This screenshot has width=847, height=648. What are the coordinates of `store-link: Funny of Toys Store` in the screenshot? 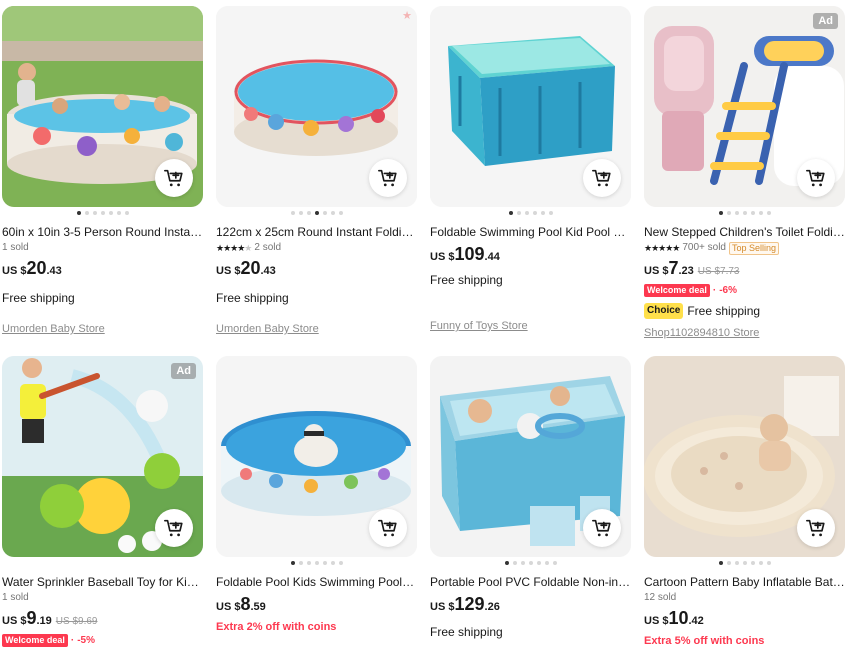 It's located at (530, 326).